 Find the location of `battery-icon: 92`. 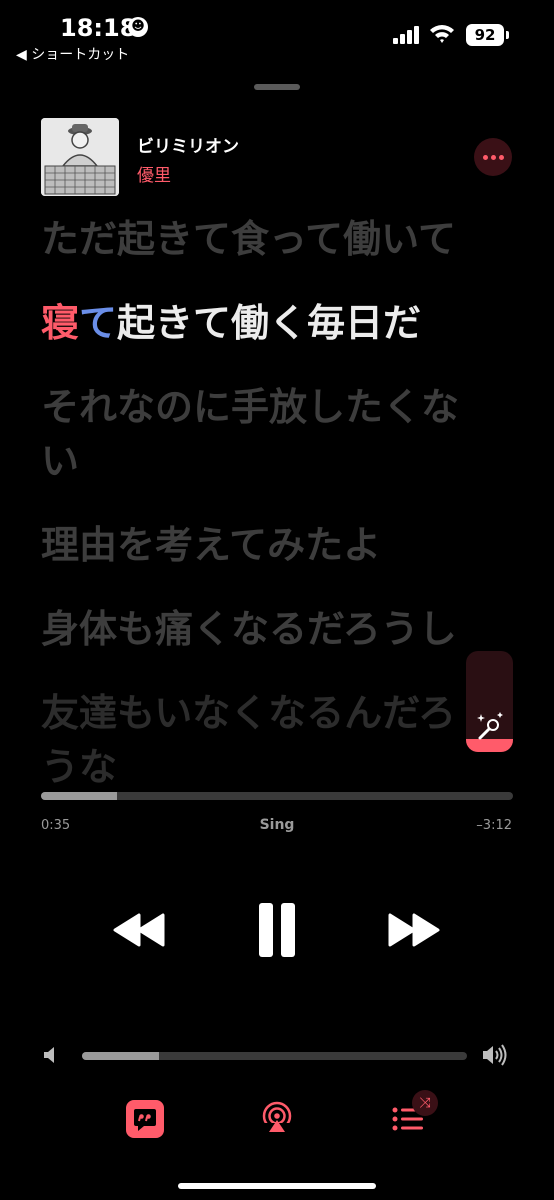

battery-icon: 92 is located at coordinates (487, 35).